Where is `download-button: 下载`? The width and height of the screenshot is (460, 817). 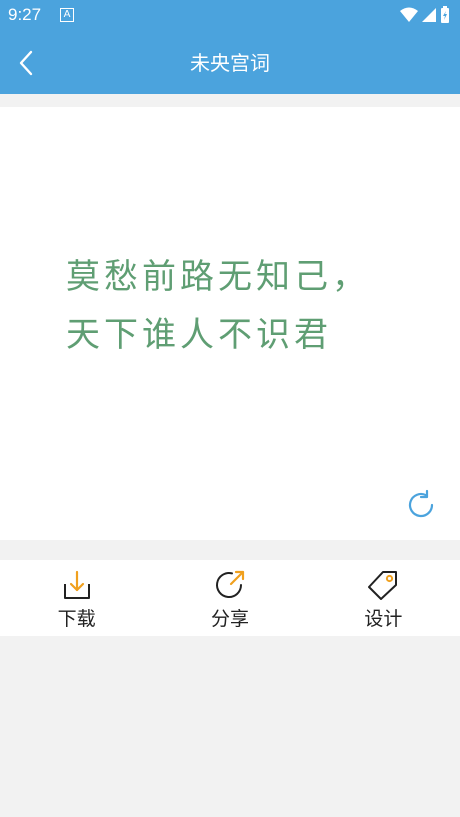 download-button: 下载 is located at coordinates (76, 598).